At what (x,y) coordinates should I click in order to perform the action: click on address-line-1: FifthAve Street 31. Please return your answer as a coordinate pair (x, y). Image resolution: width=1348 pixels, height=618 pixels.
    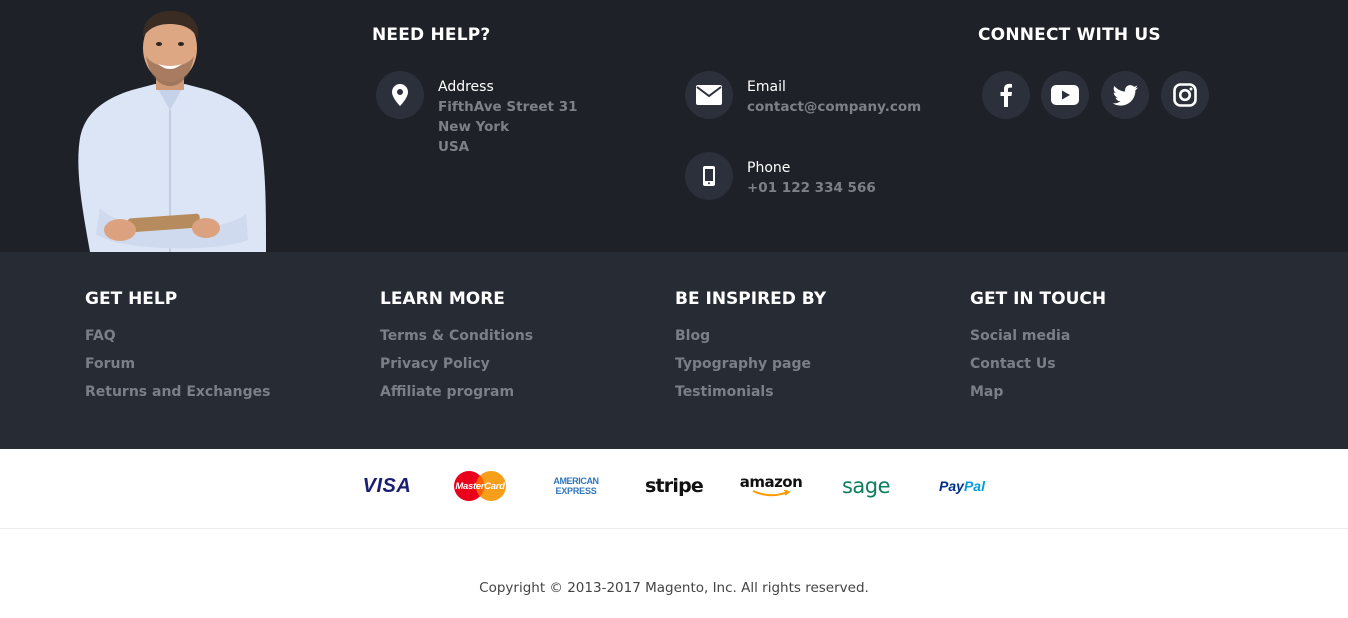
    Looking at the image, I should click on (508, 107).